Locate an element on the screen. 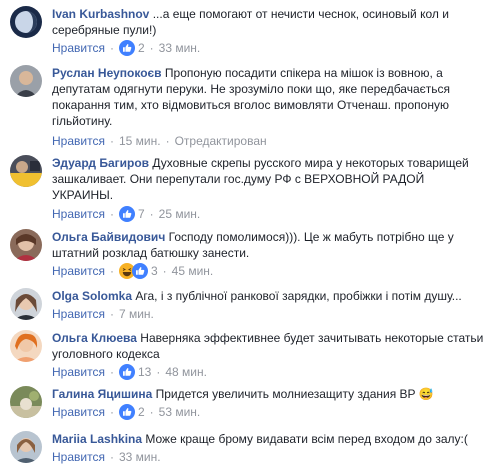 The height and width of the screenshot is (470, 496). timestamp: 53 мин. is located at coordinates (180, 412).